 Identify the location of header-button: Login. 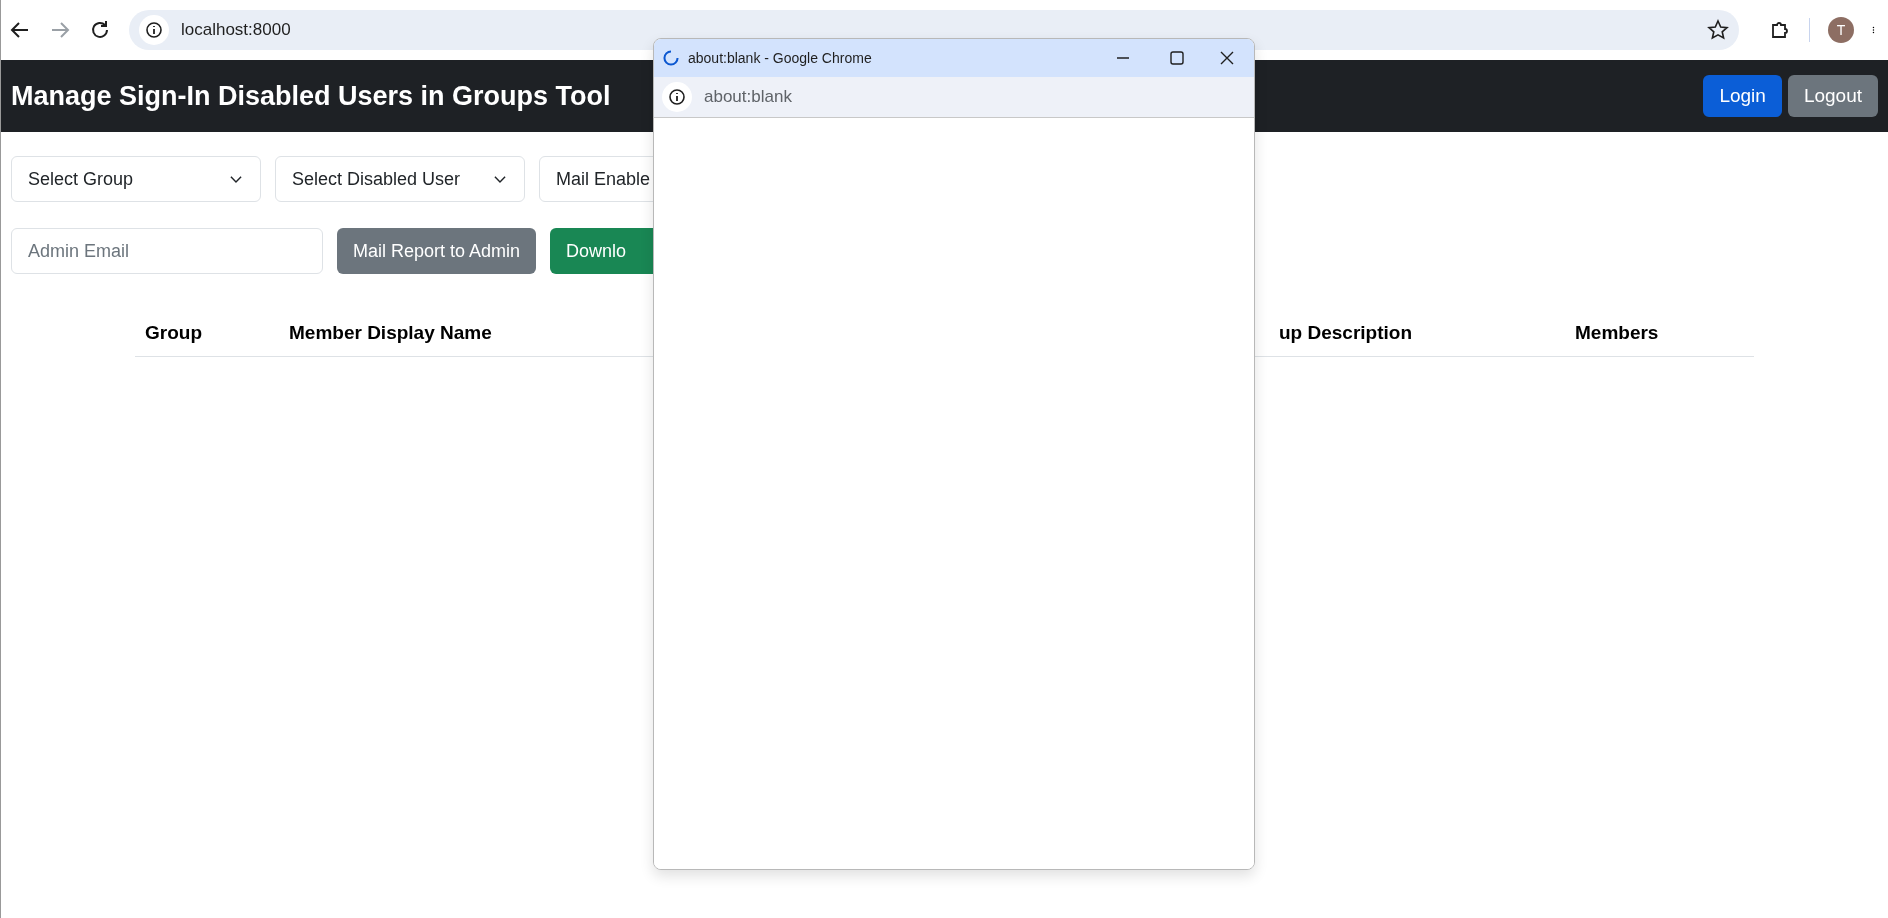
(1742, 96).